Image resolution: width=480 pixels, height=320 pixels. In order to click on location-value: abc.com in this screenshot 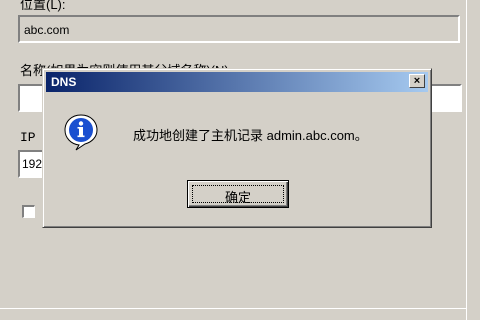, I will do `click(47, 30)`.